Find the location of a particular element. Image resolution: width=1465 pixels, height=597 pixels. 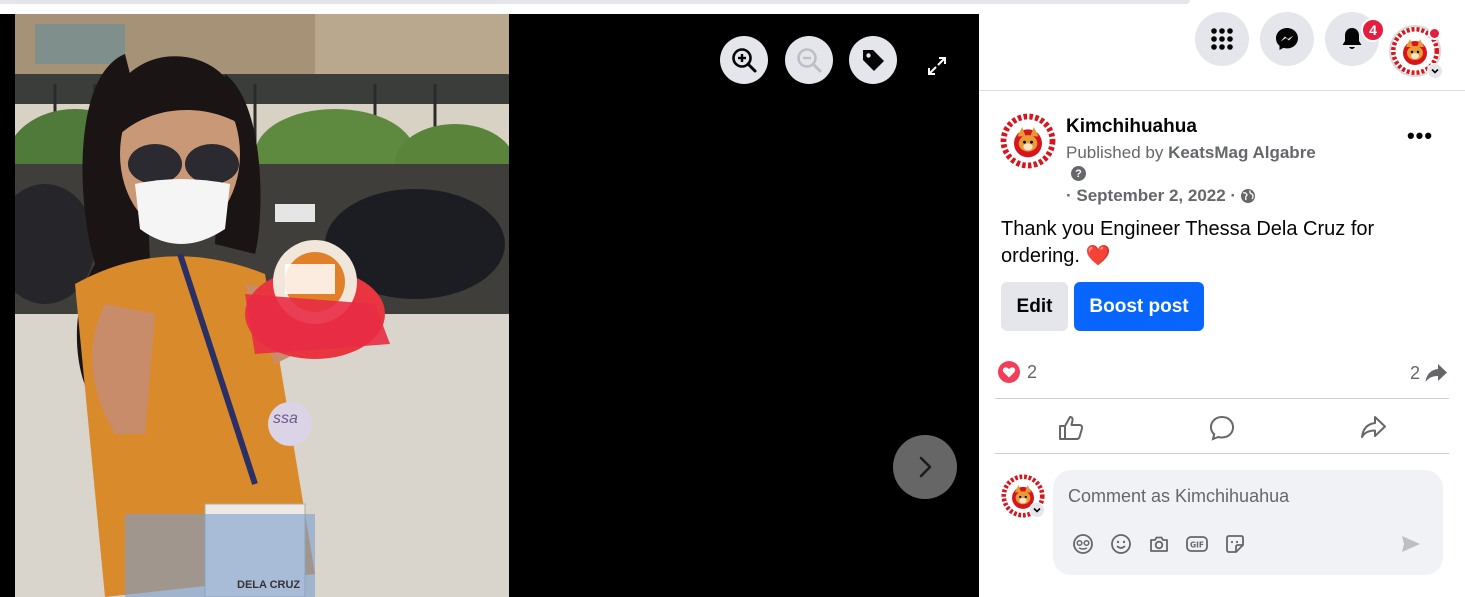

share-count: 2 is located at coordinates (1415, 372).